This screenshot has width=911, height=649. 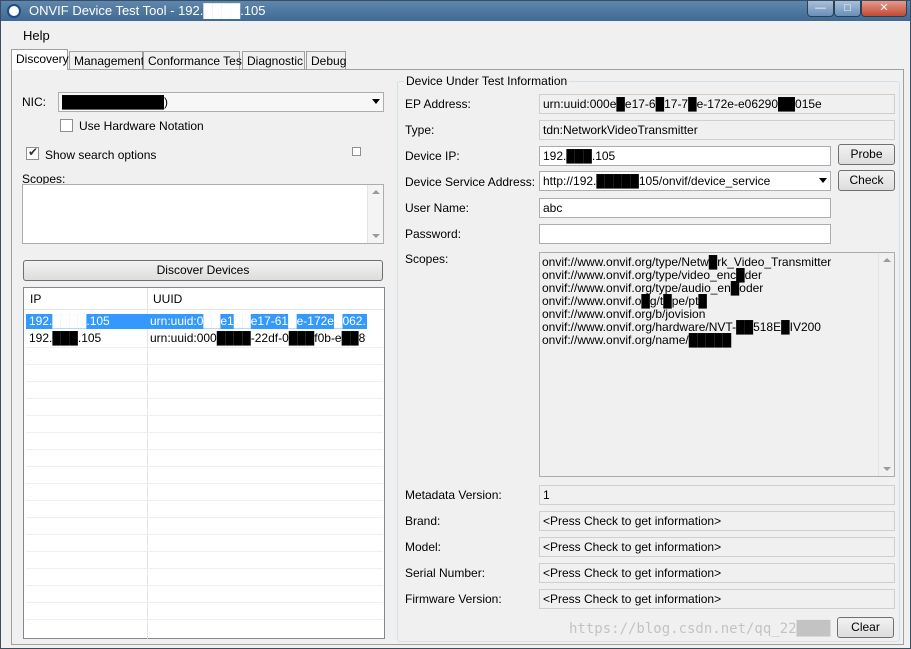 What do you see at coordinates (886, 364) in the screenshot?
I see `dut-scopes-scrollbar` at bounding box center [886, 364].